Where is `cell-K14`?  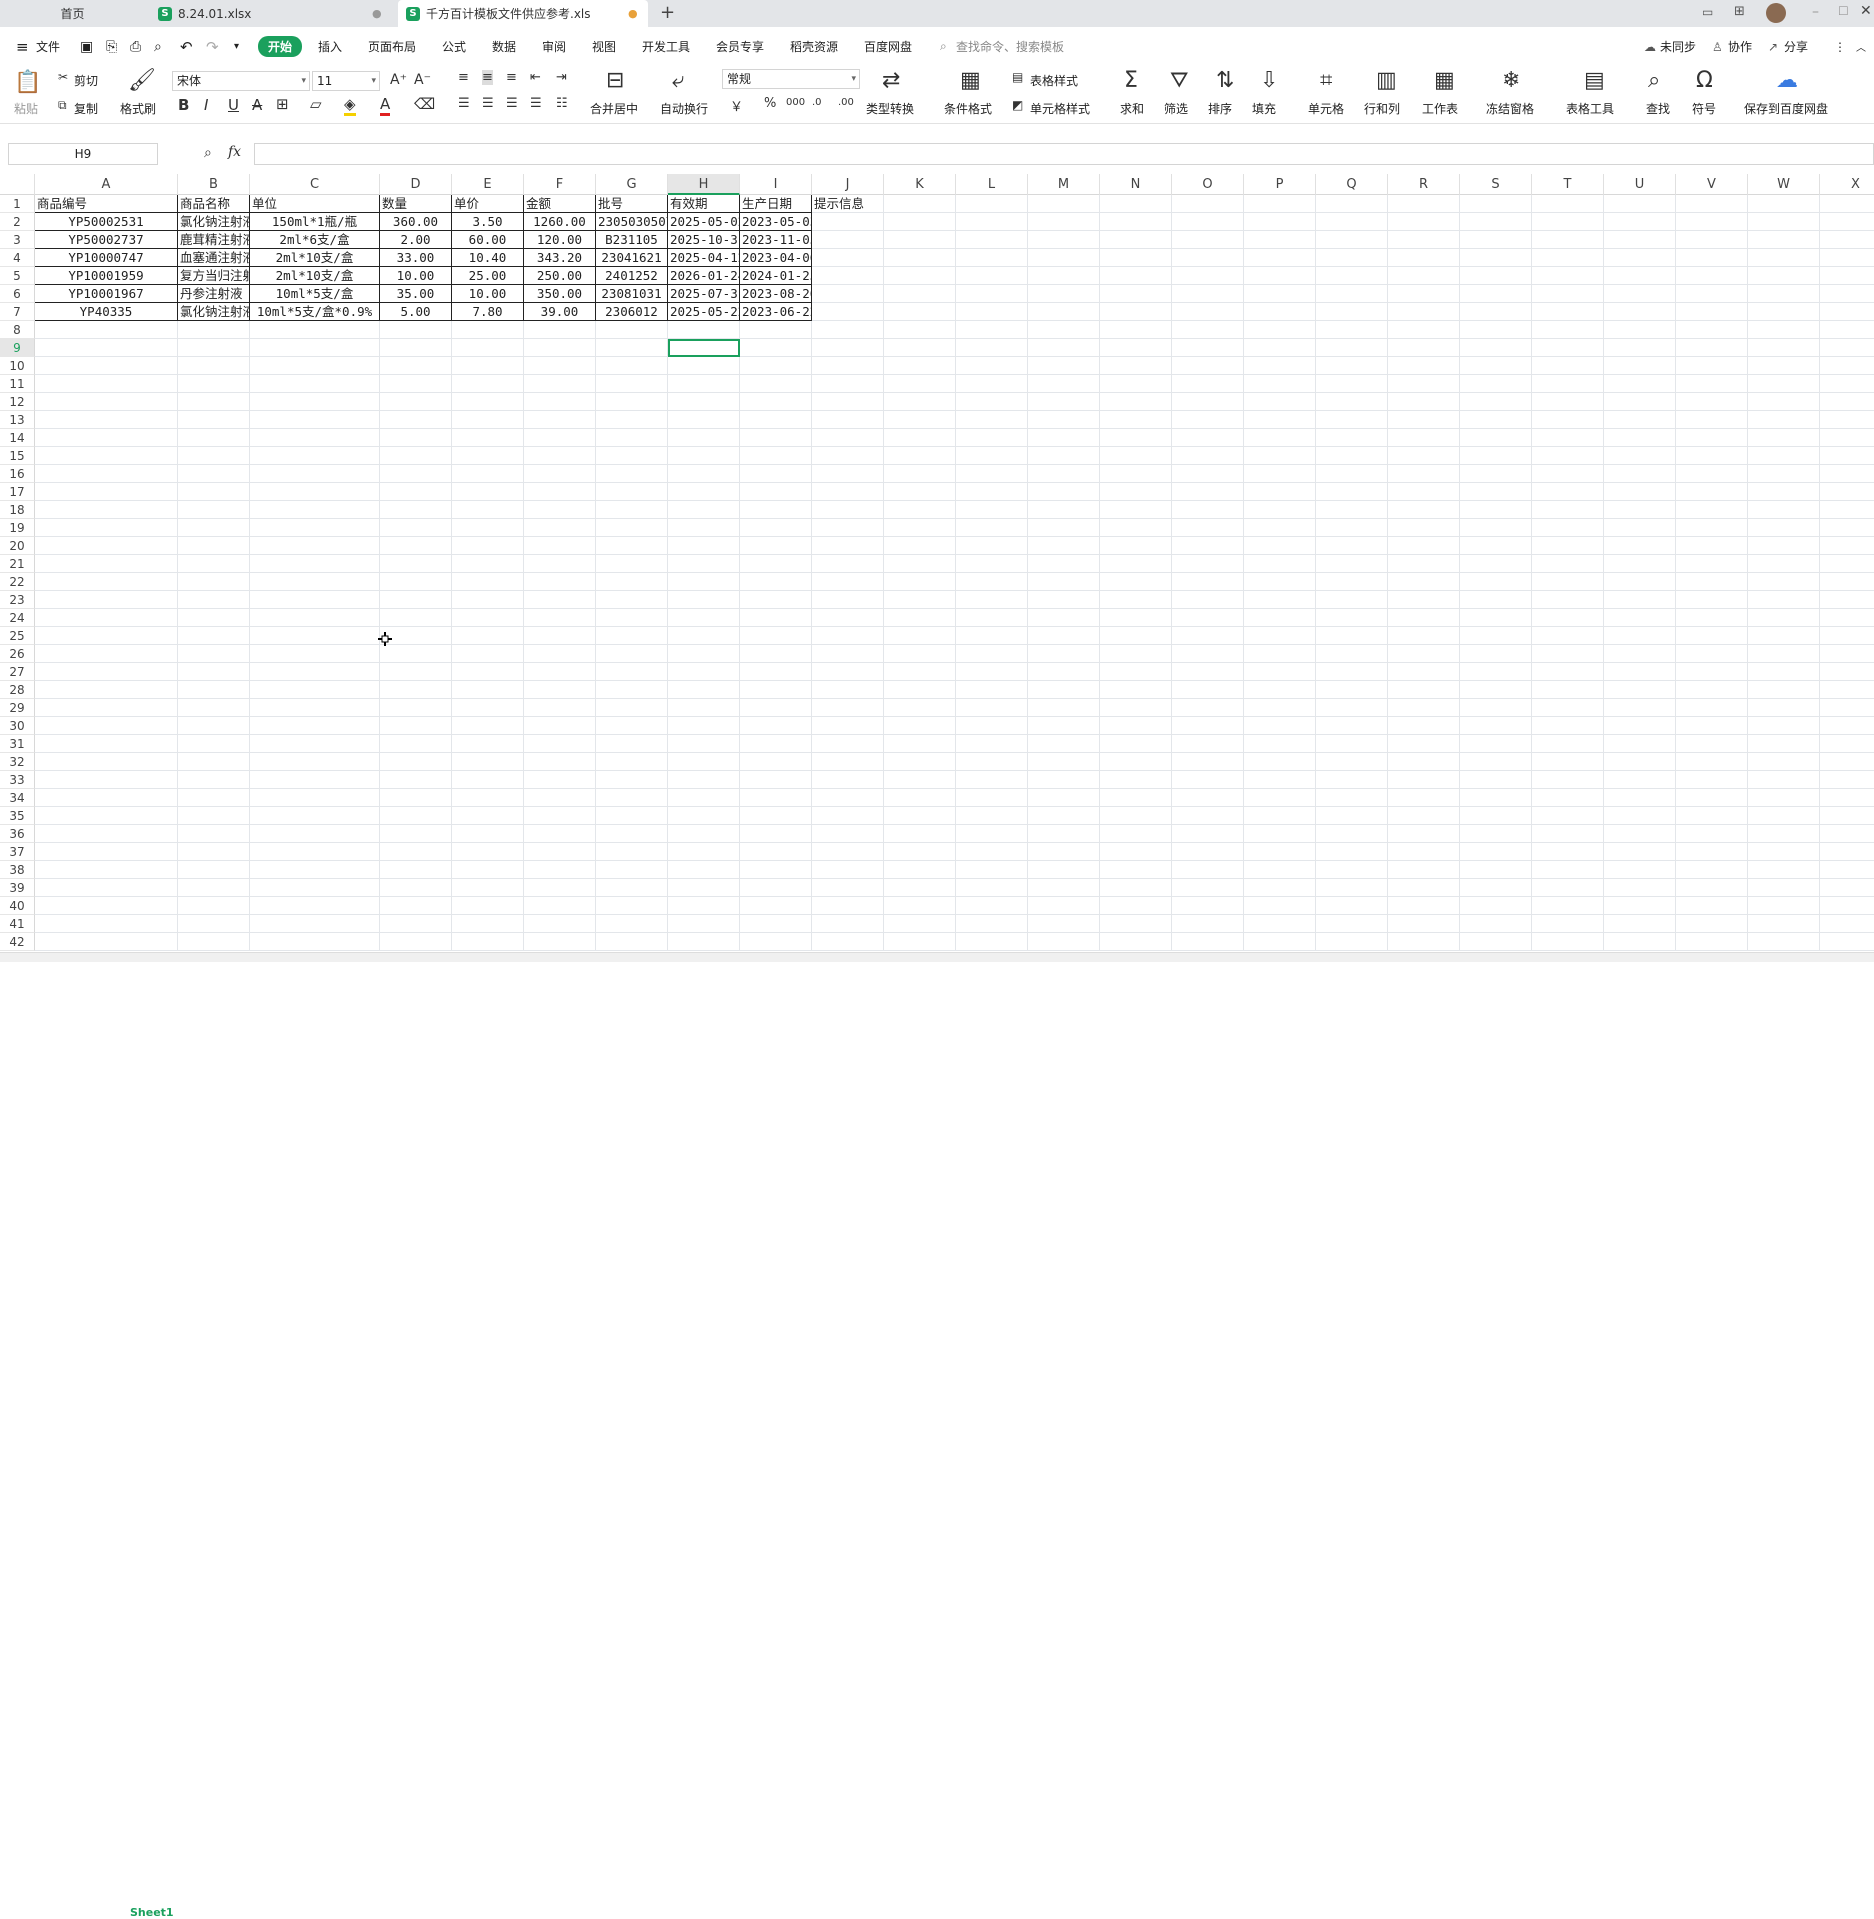
cell-K14 is located at coordinates (920, 438).